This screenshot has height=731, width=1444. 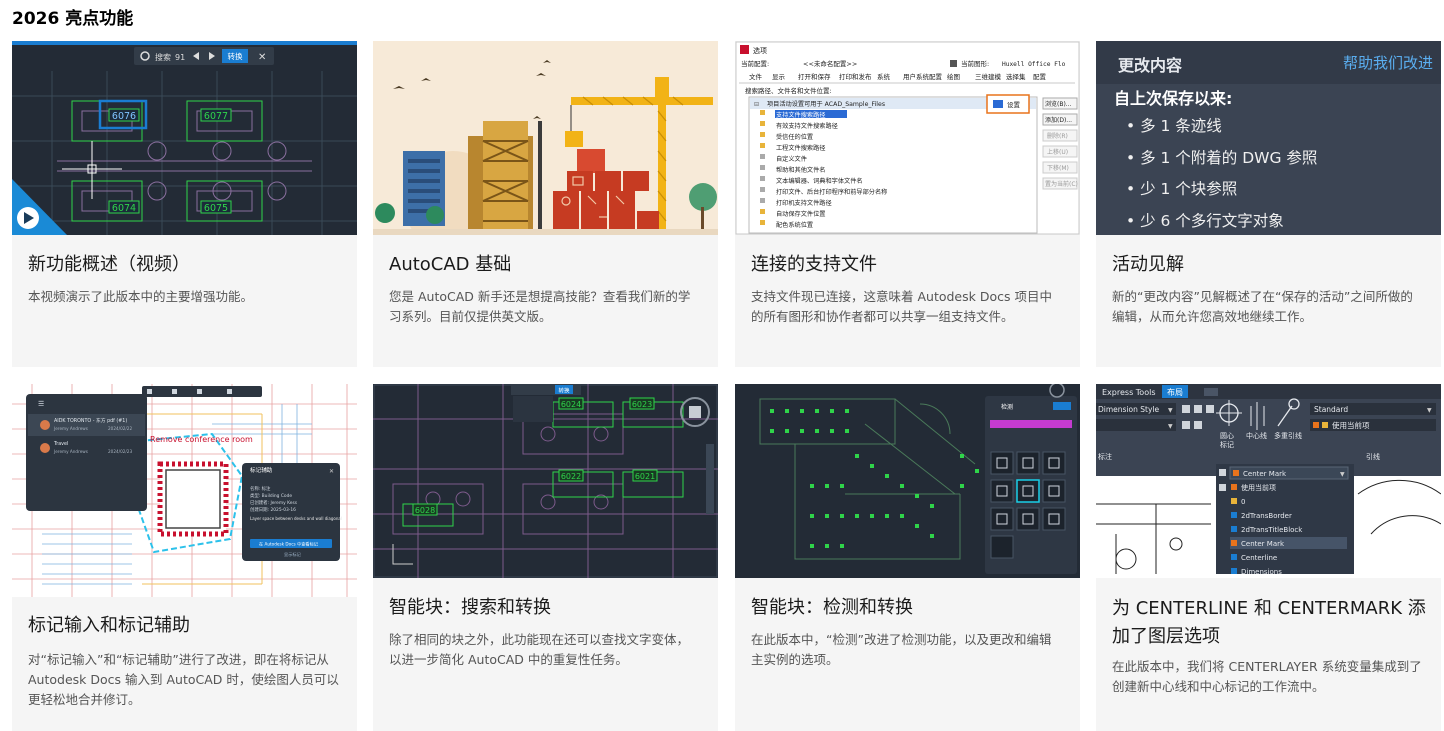 I want to click on block-label: 6074, so click(x=124, y=208).